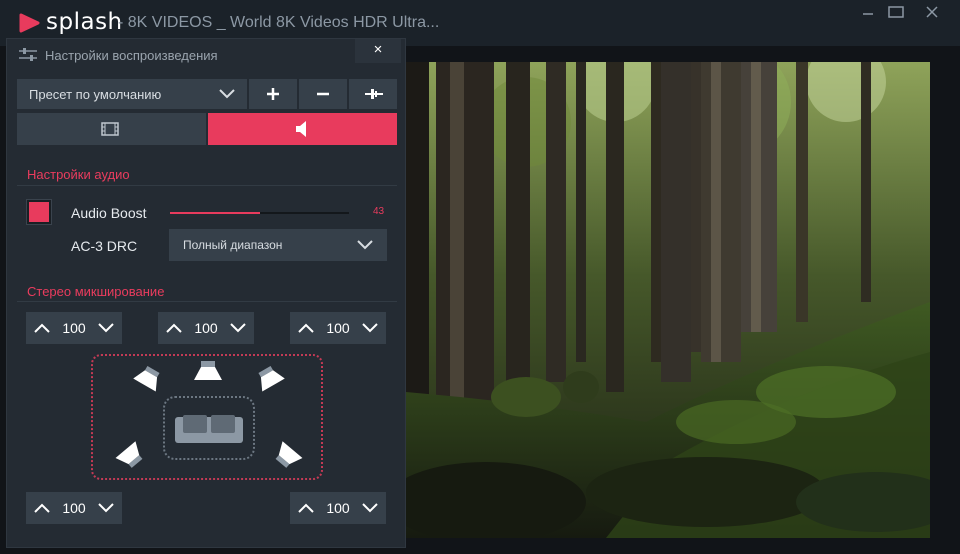 This screenshot has height=554, width=960. I want to click on stereo-mixing-title: Стерео микширование, so click(96, 291).